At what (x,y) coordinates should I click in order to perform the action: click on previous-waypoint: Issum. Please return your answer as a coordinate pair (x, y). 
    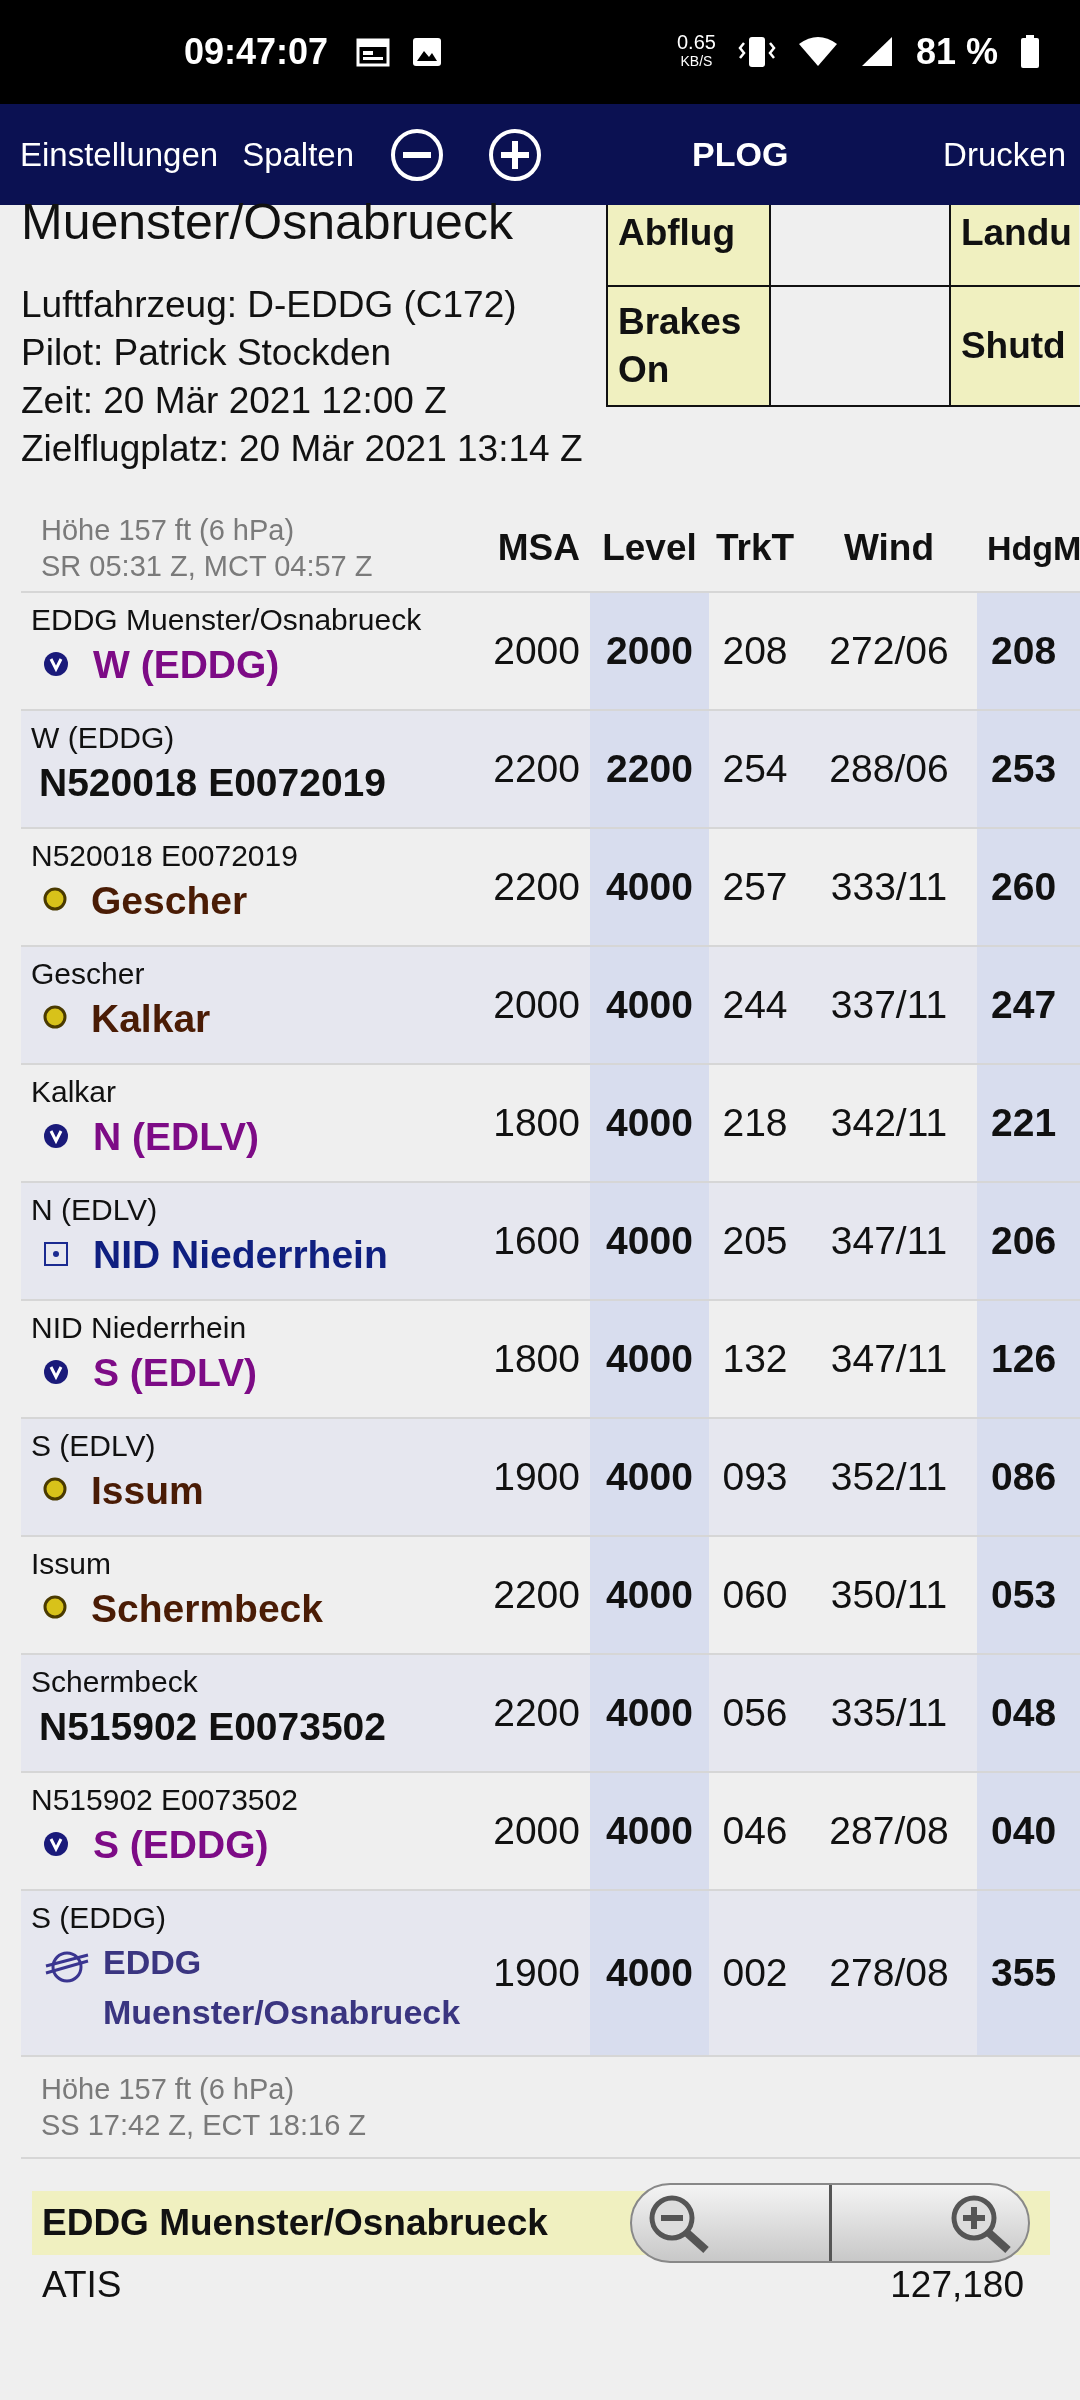
    Looking at the image, I should click on (71, 1564).